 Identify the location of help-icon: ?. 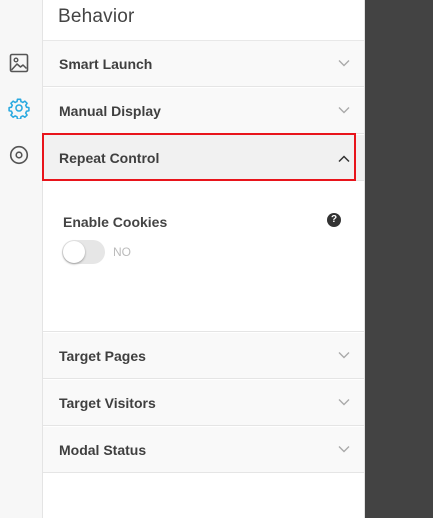
(334, 220).